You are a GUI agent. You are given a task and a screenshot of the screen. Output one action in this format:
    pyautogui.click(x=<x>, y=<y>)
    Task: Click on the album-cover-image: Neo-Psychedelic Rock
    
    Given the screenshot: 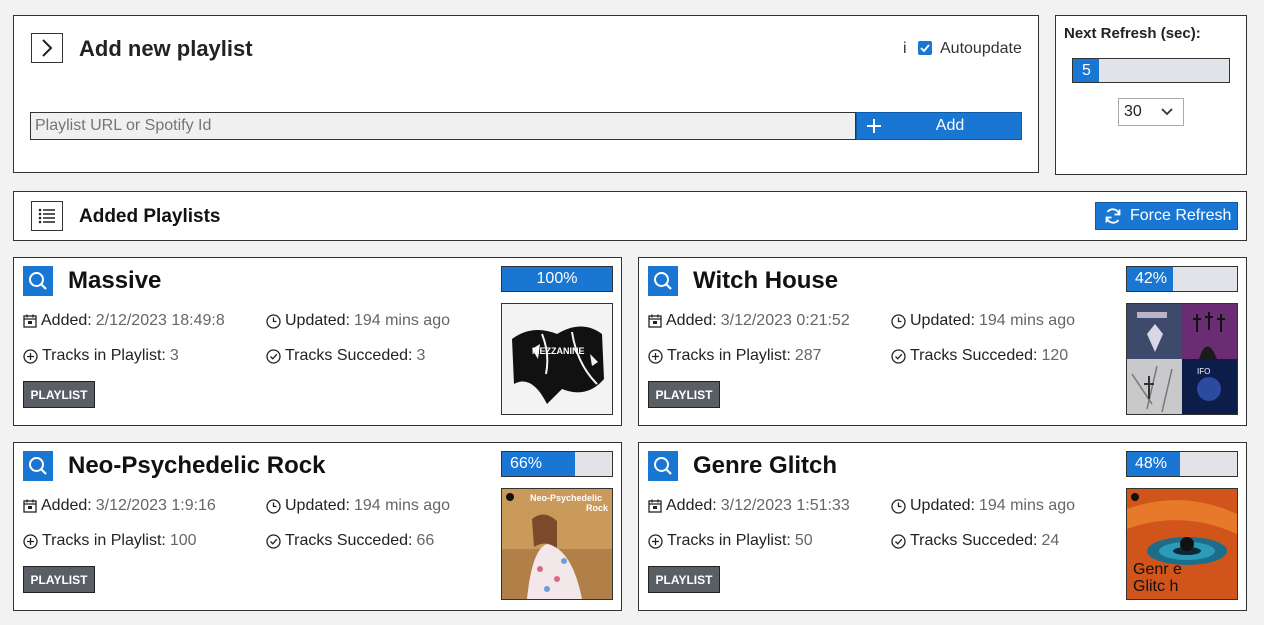 What is the action you would take?
    pyautogui.click(x=557, y=544)
    